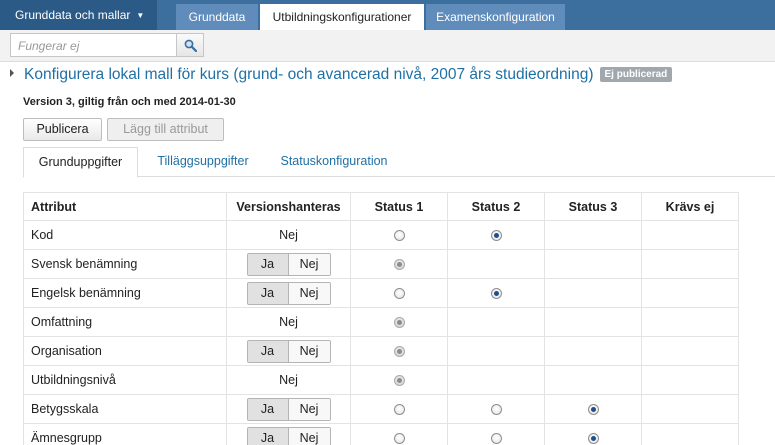  Describe the element at coordinates (342, 17) in the screenshot. I see `nav-tab-utbildningskonfigurationer: Utbildningskonfigurationer` at that location.